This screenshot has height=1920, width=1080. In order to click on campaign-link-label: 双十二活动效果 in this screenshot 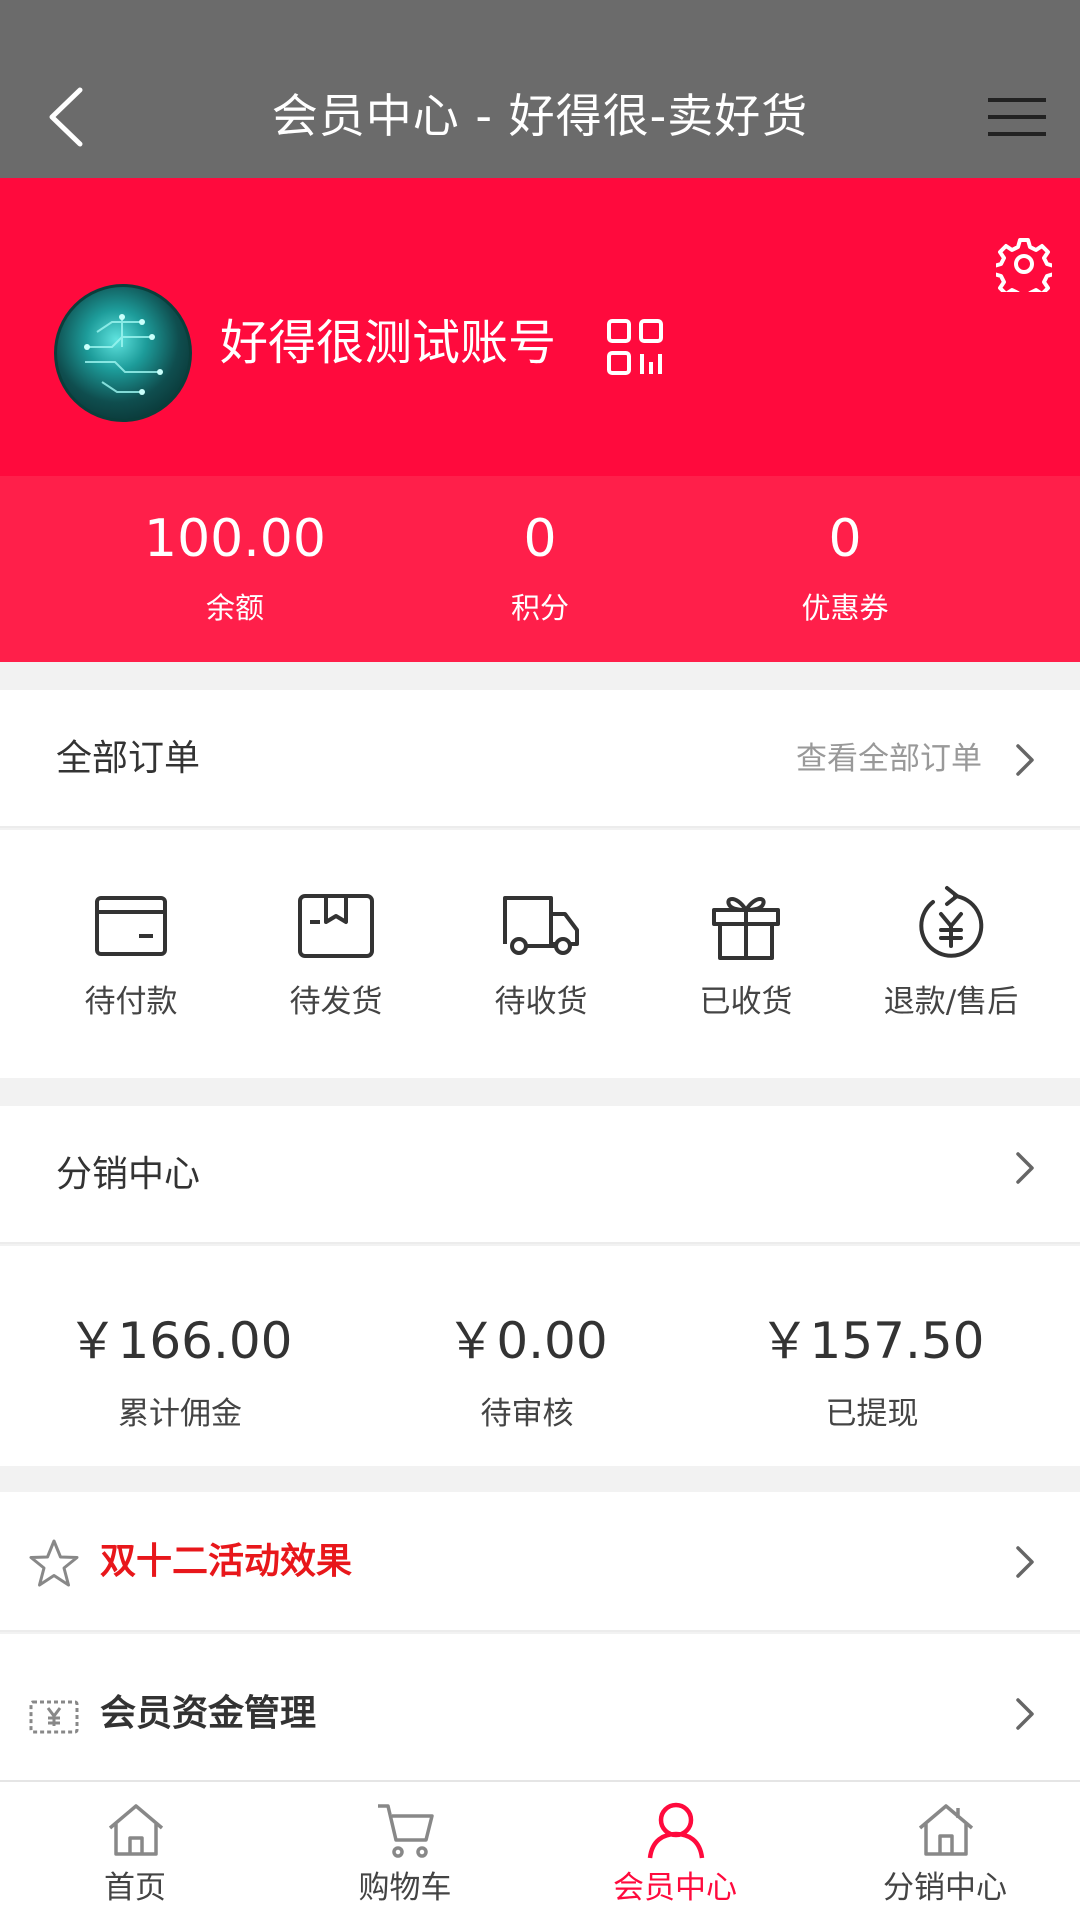, I will do `click(226, 1561)`.